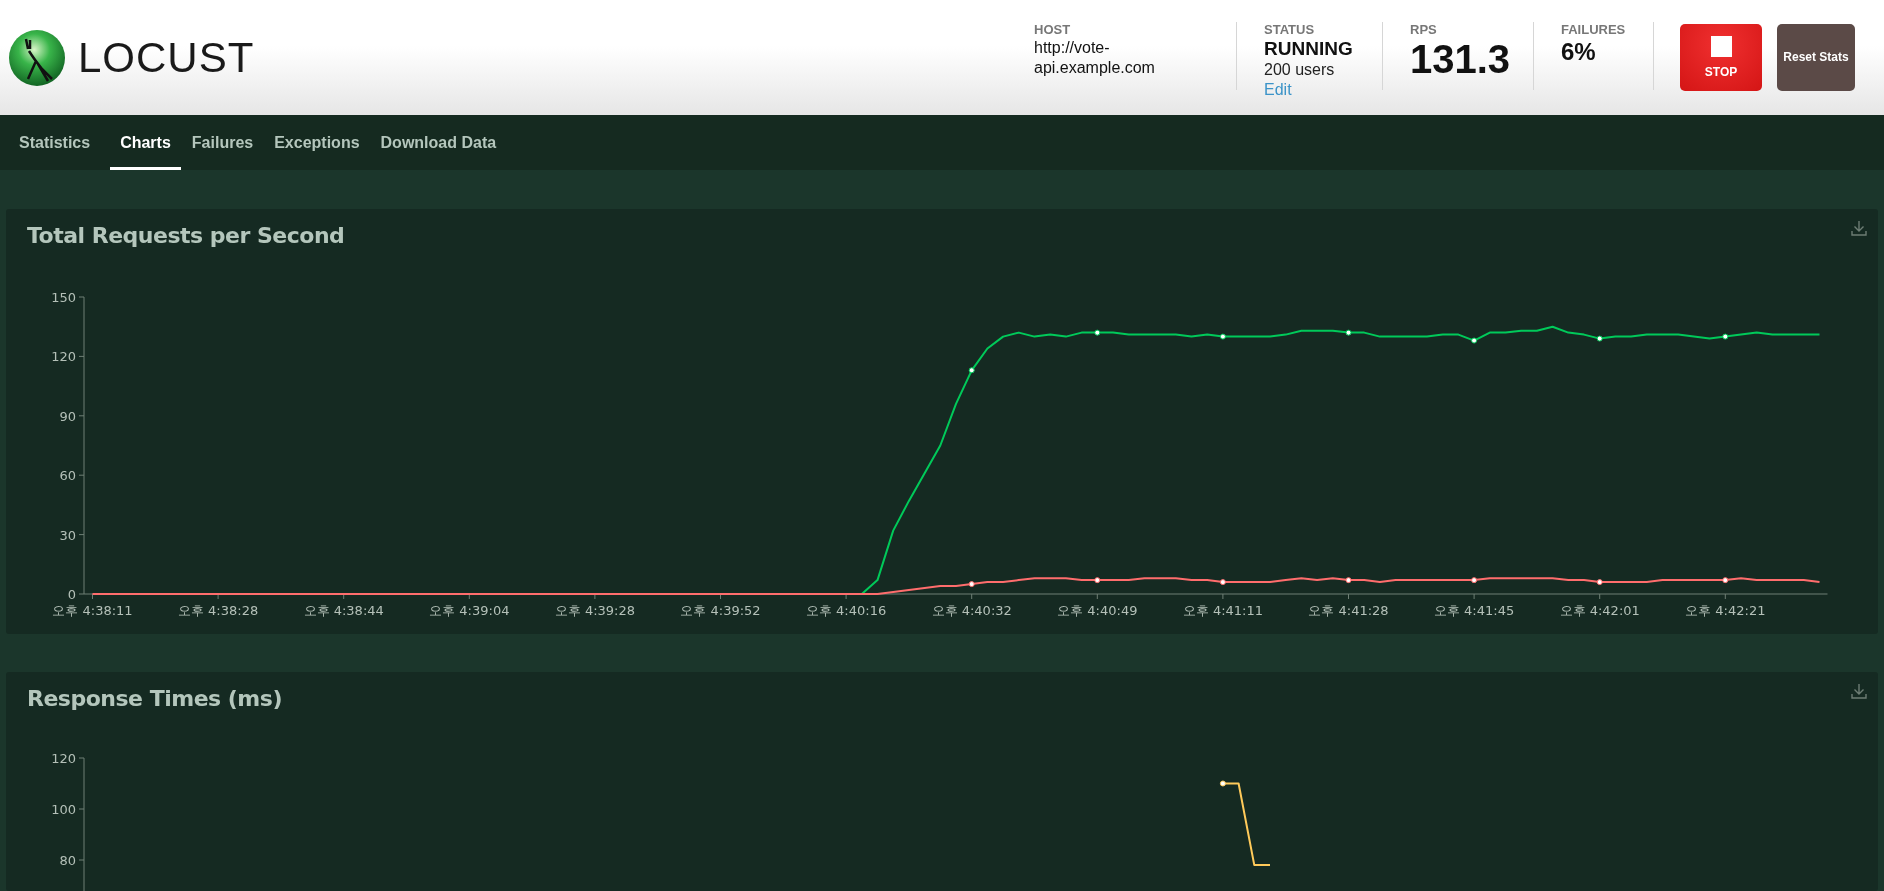  Describe the element at coordinates (1594, 30) in the screenshot. I see `stat-label: FAILURES` at that location.